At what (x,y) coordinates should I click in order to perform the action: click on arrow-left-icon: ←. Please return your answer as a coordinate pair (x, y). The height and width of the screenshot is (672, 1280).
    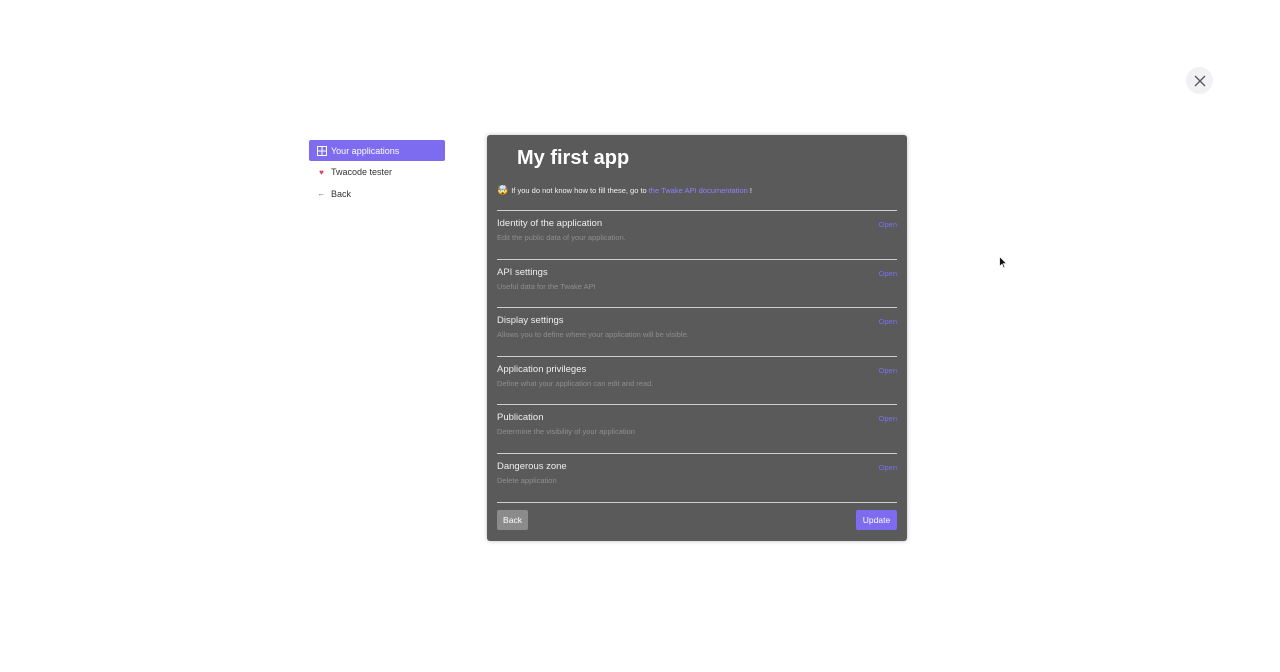
    Looking at the image, I should click on (321, 193).